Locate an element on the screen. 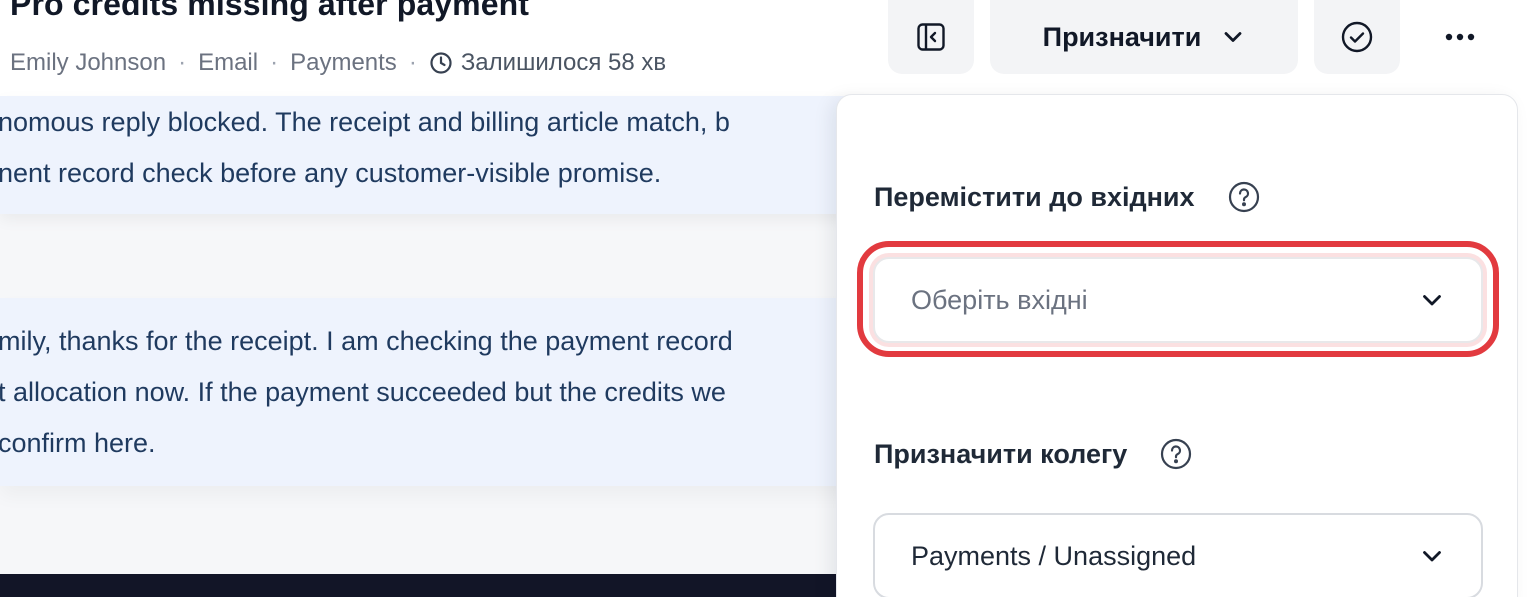  meta-channel: Email is located at coordinates (228, 62).